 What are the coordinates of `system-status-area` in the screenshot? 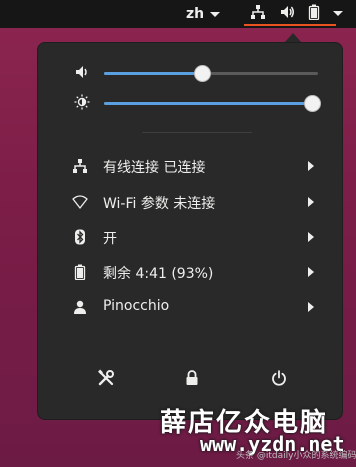 It's located at (293, 14).